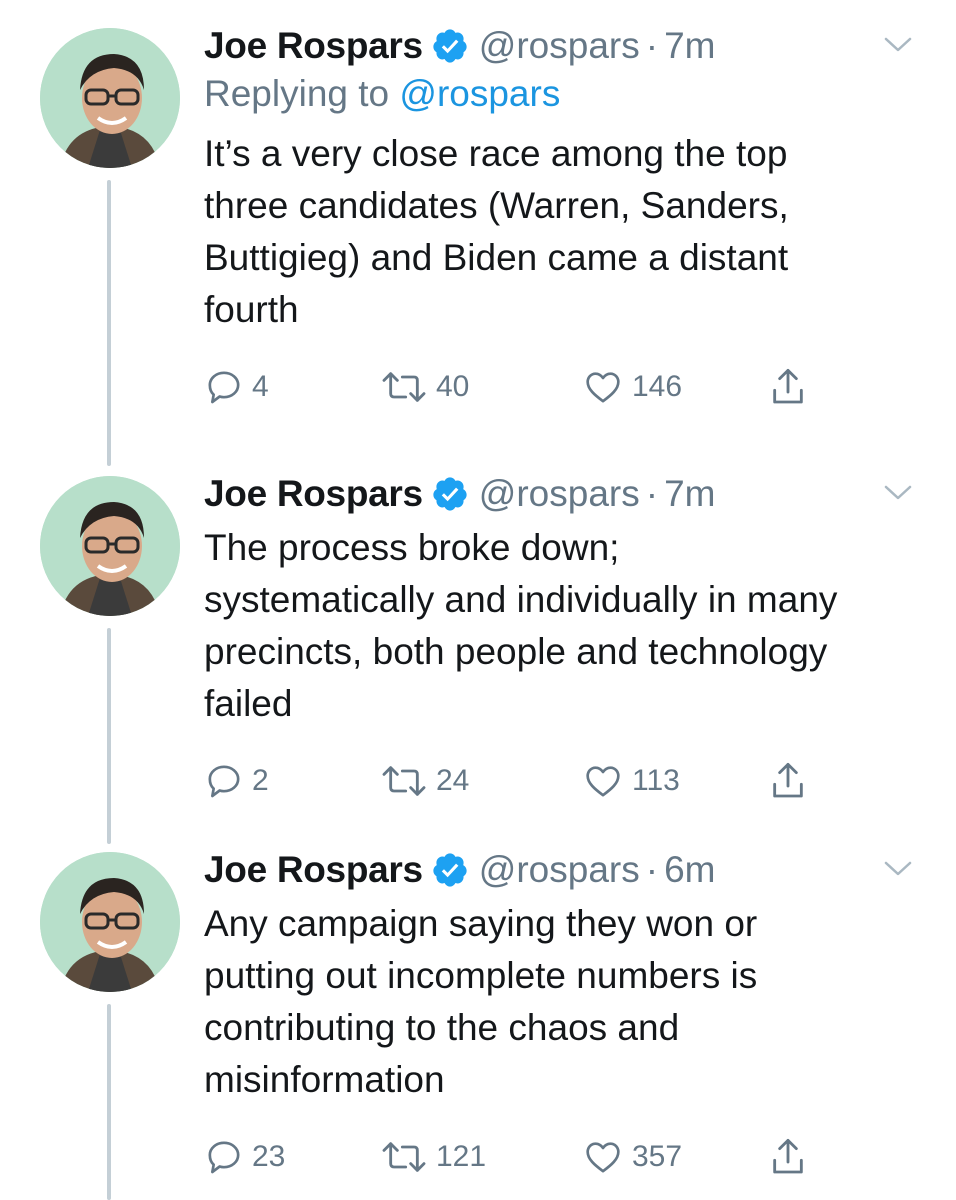 Image resolution: width=956 pixels, height=1200 pixels. I want to click on like-count: 357, so click(657, 1156).